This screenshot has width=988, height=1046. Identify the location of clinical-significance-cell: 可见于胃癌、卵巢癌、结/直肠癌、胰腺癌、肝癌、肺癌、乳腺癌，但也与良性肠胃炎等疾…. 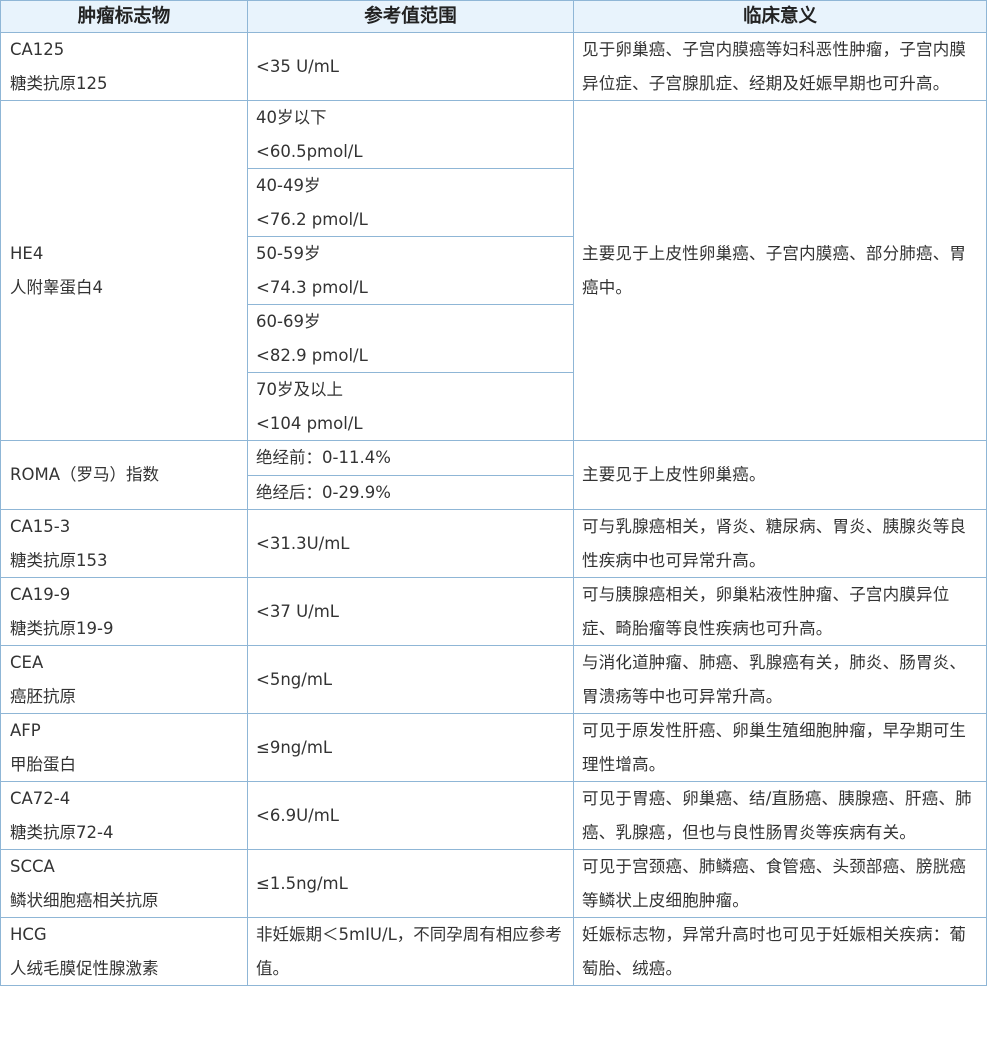
(780, 815).